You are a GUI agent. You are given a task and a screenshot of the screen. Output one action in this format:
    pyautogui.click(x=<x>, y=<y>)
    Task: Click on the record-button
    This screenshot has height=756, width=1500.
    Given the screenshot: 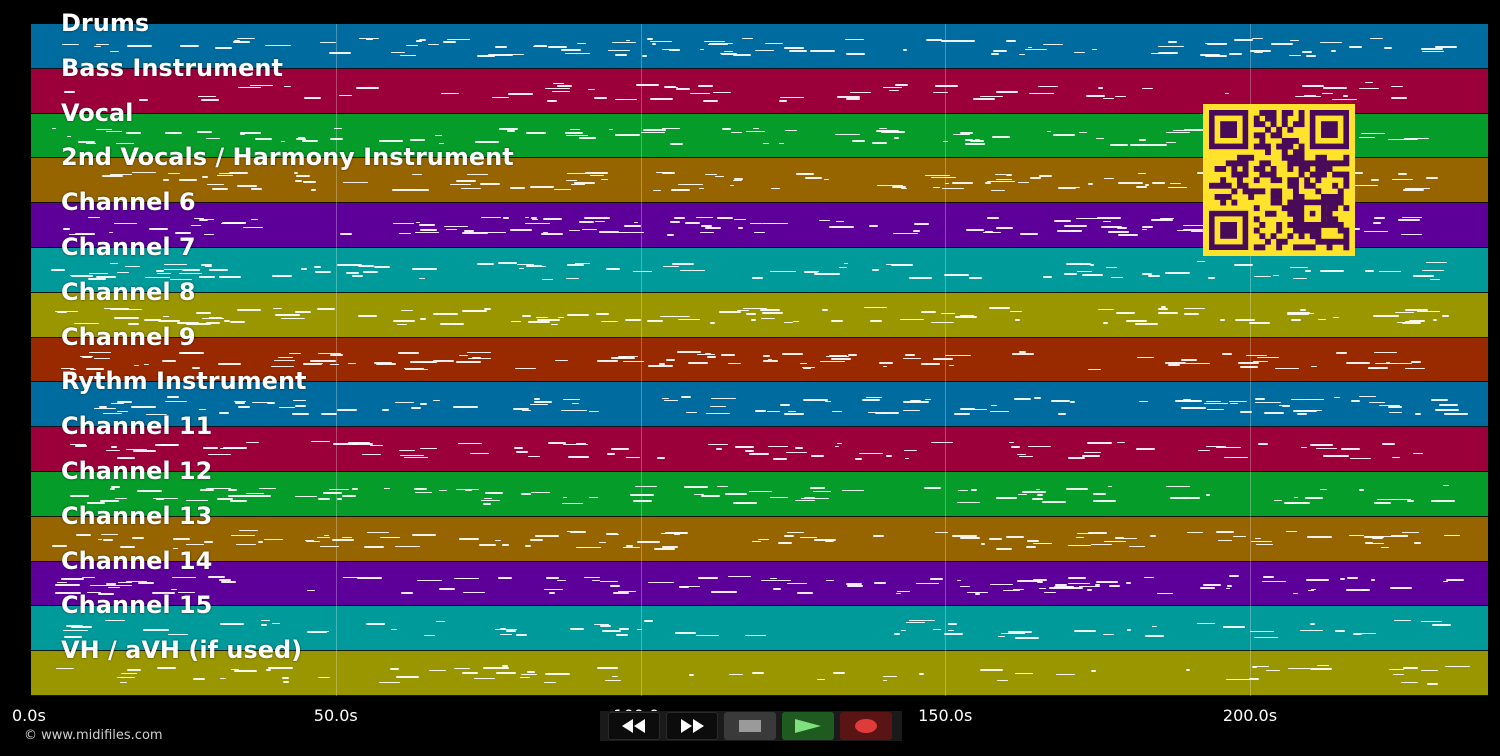 What is the action you would take?
    pyautogui.click(x=866, y=726)
    